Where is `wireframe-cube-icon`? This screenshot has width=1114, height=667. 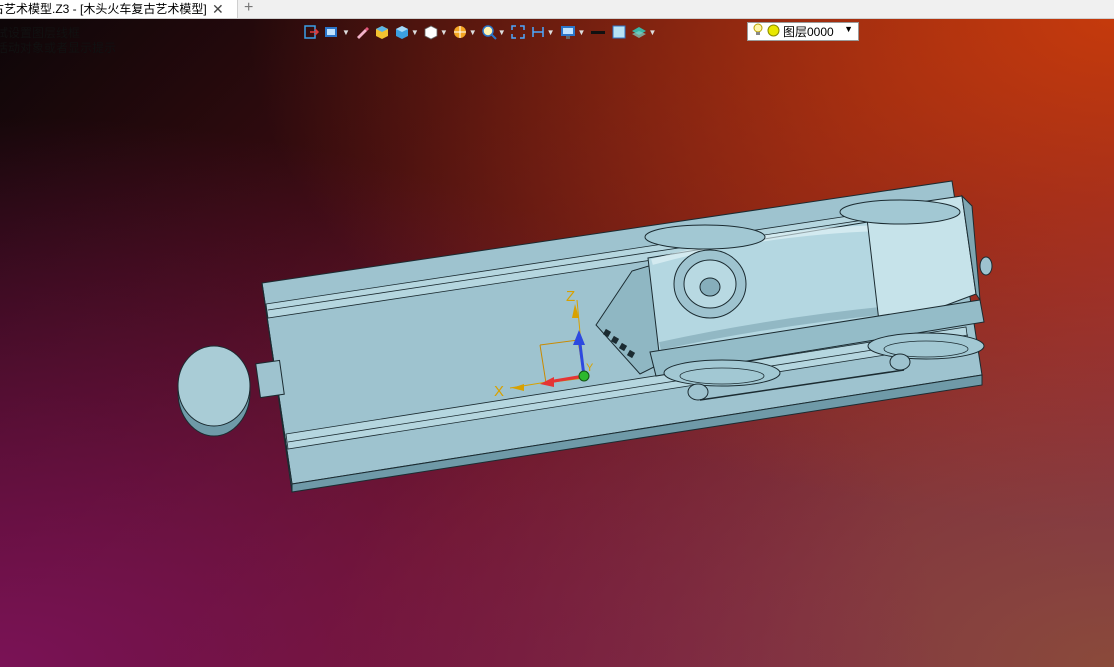
wireframe-cube-icon is located at coordinates (431, 32).